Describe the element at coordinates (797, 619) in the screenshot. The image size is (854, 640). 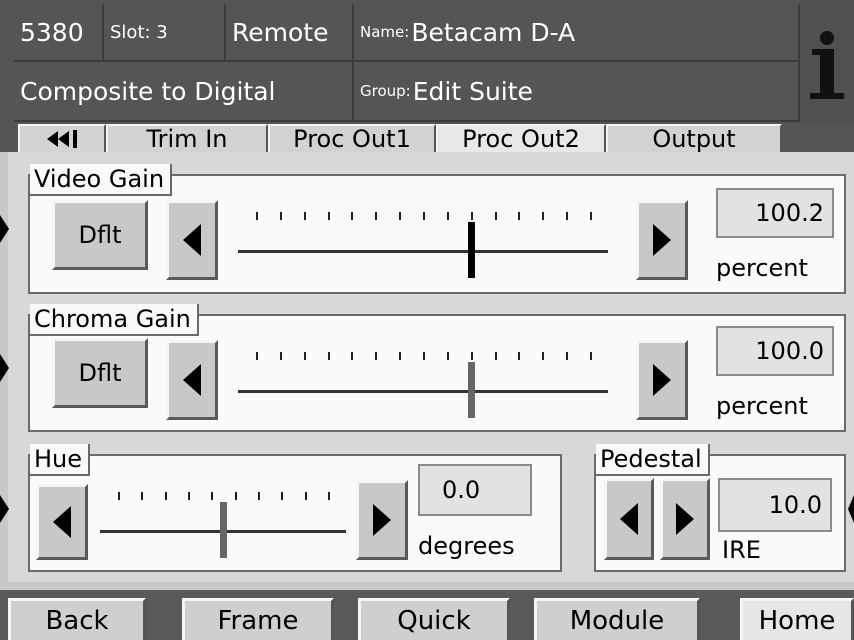
I see `home-button: Home` at that location.